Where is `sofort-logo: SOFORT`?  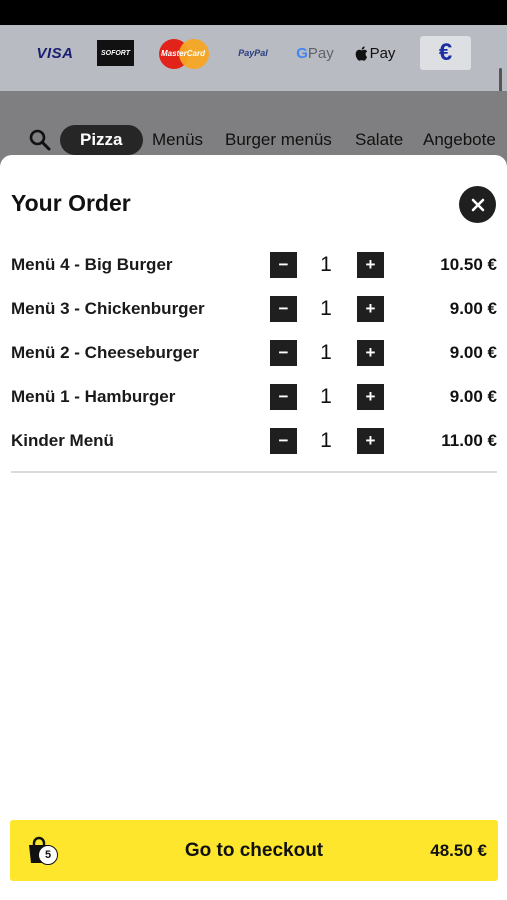
sofort-logo: SOFORT is located at coordinates (115, 53).